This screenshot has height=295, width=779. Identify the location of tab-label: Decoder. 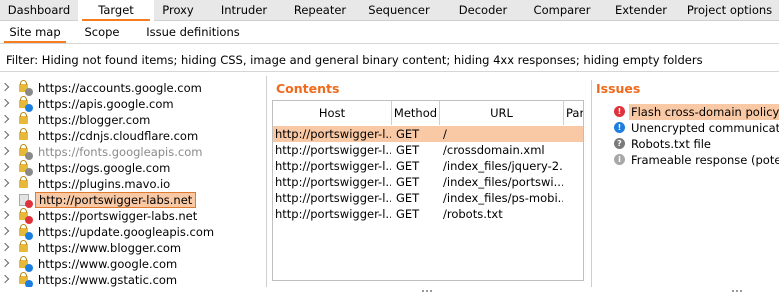
(483, 10).